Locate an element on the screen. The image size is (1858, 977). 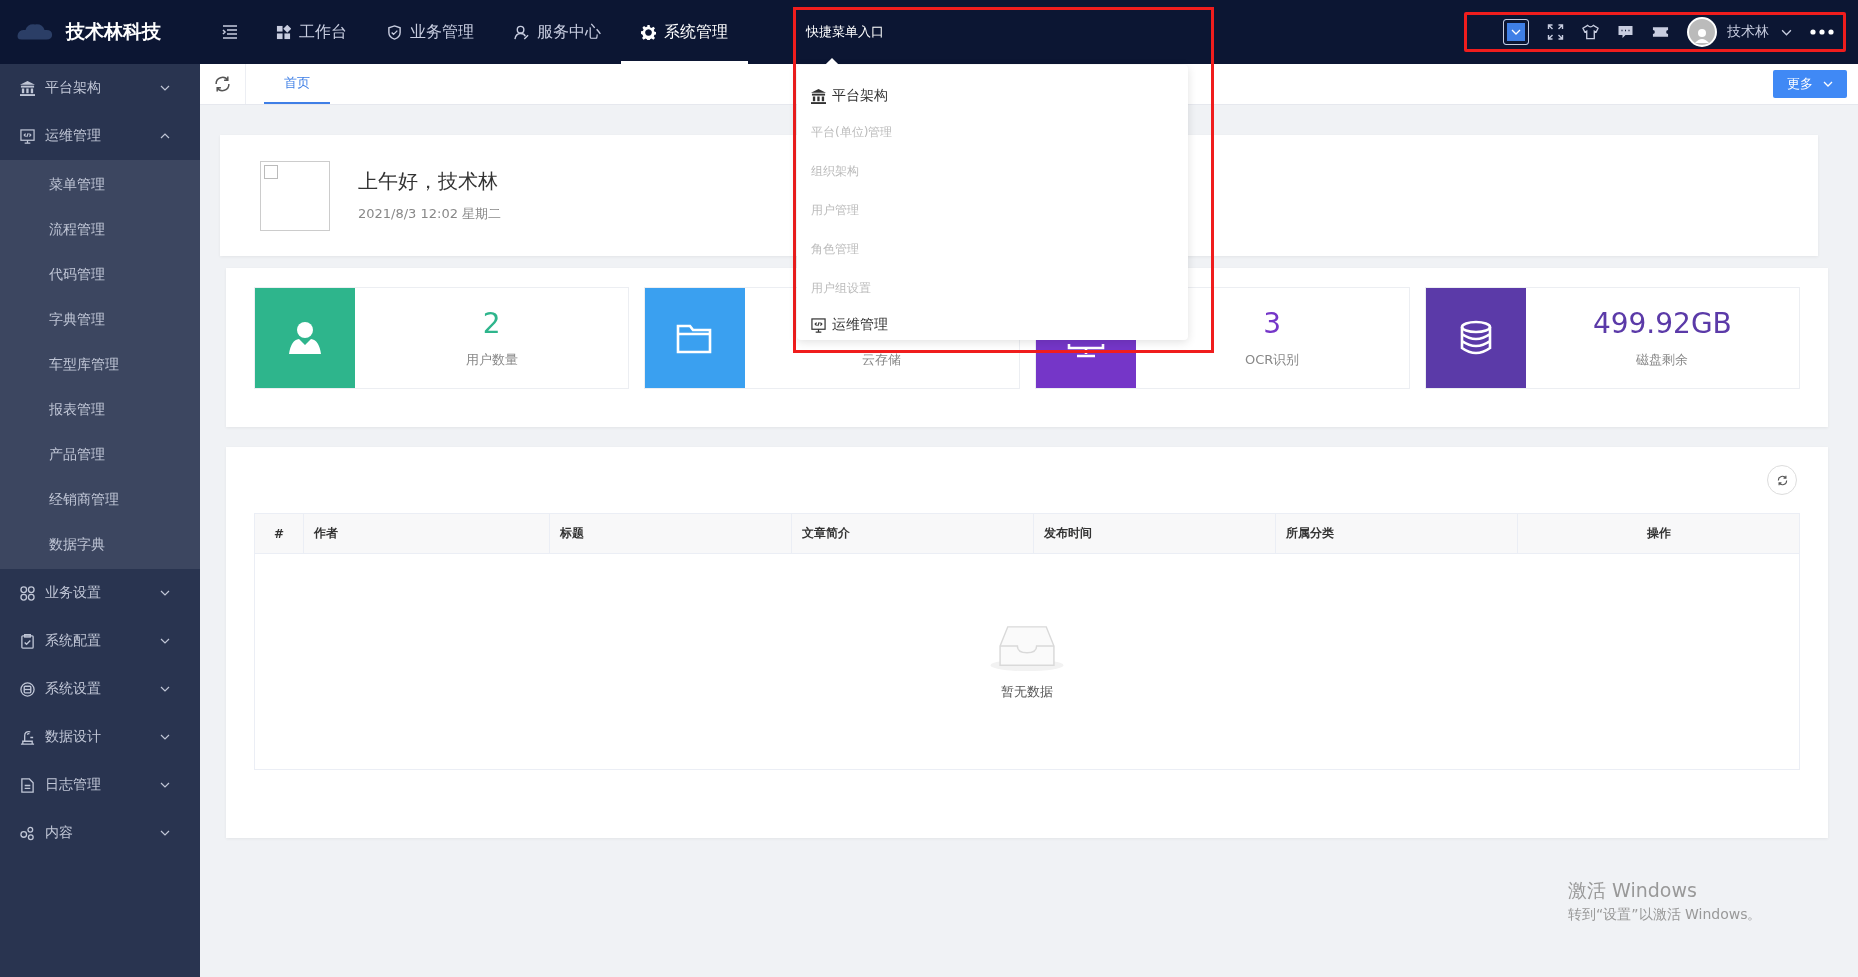
sidebar-item: 经销商管理 is located at coordinates (100, 499).